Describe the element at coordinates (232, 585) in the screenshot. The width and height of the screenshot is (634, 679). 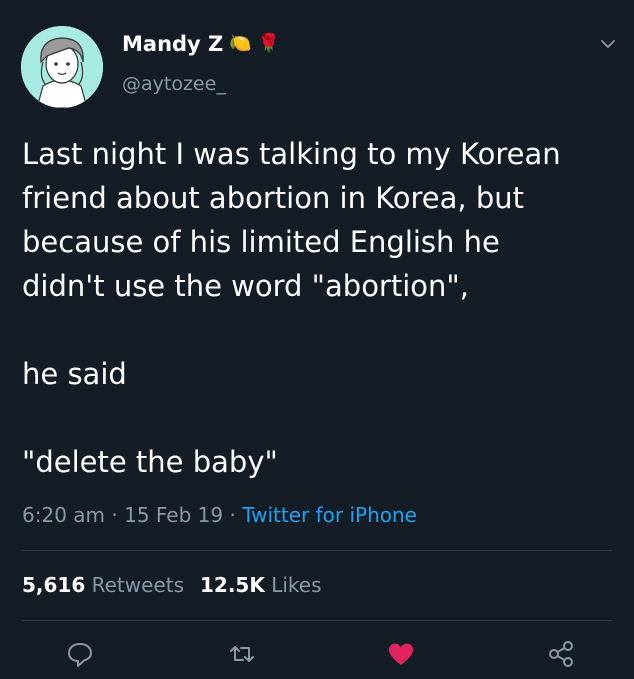
I see `likes-count: 12.5K` at that location.